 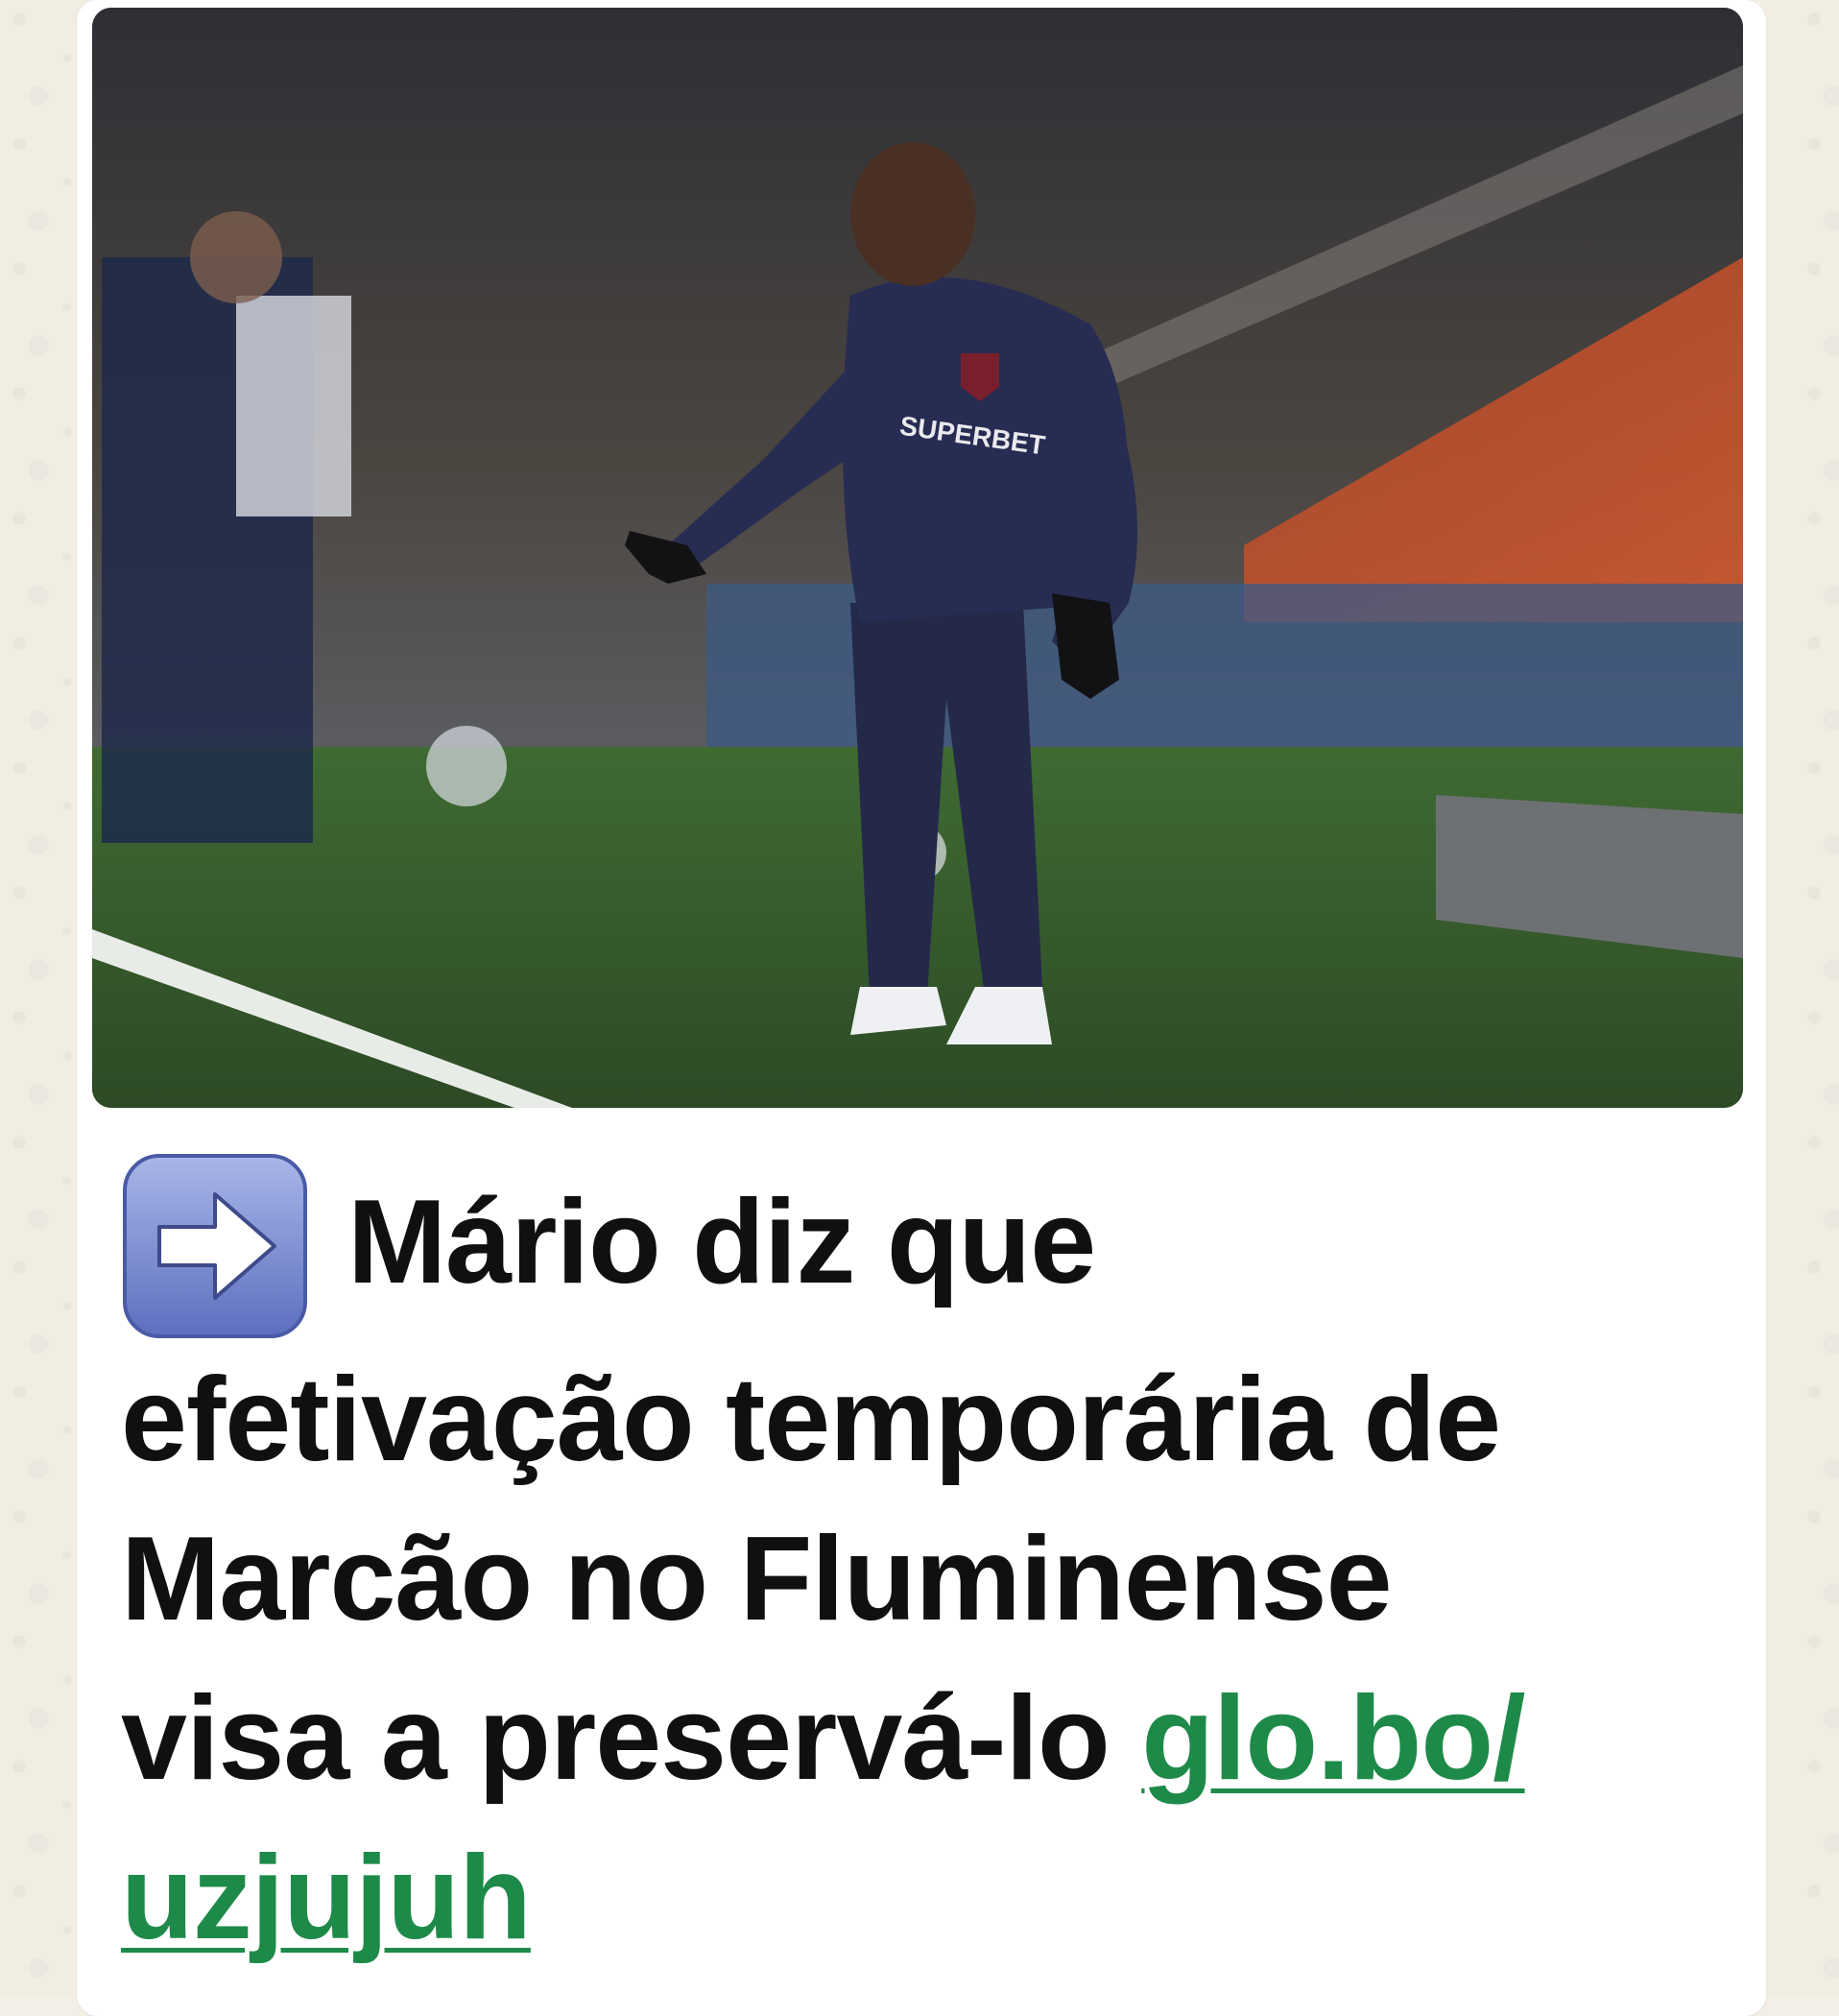 I want to click on article-link-part-2: uzjujuh, so click(x=326, y=1898).